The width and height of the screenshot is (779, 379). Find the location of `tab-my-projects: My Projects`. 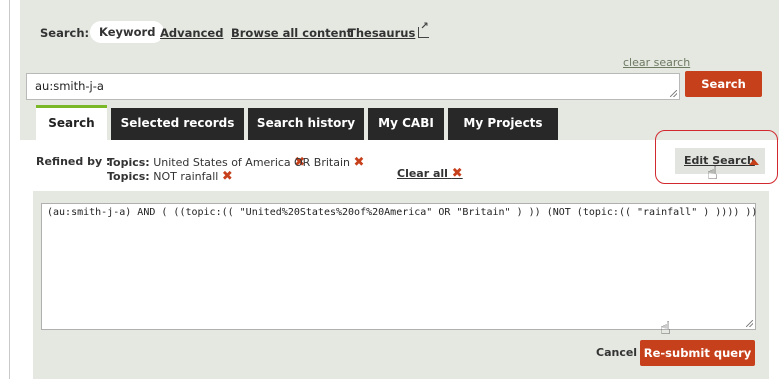

tab-my-projects: My Projects is located at coordinates (503, 124).